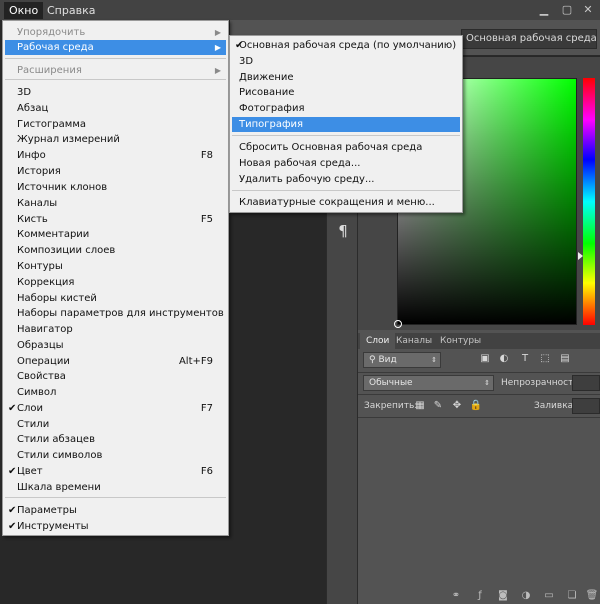  Describe the element at coordinates (12, 510) in the screenshot. I see `checkmark-icon: ✔` at that location.